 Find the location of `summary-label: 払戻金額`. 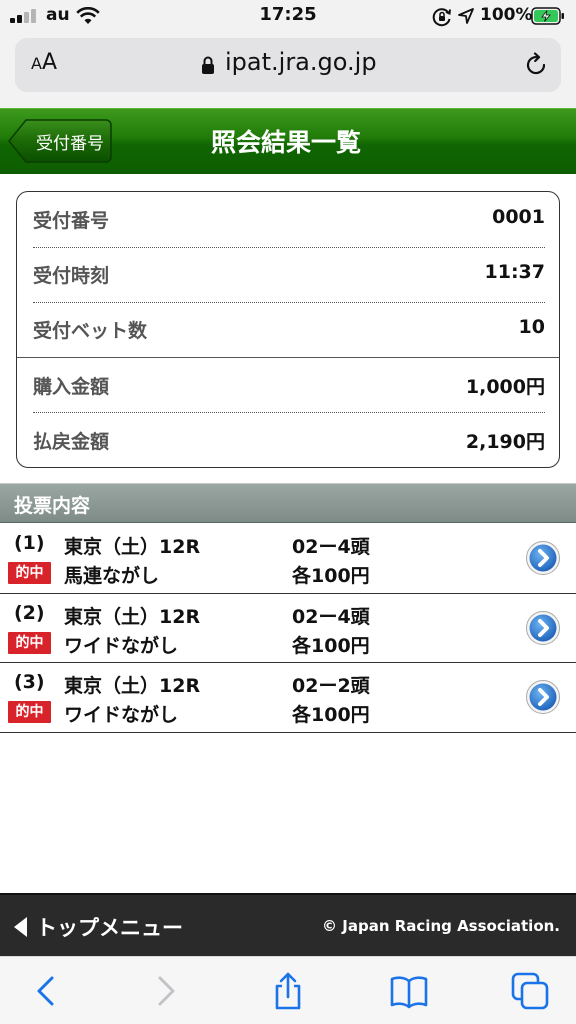

summary-label: 払戻金額 is located at coordinates (71, 442).